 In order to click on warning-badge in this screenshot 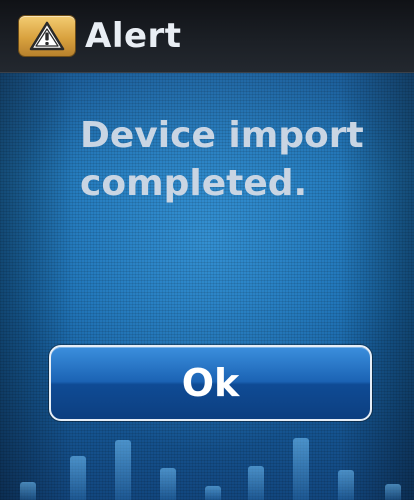, I will do `click(47, 36)`.